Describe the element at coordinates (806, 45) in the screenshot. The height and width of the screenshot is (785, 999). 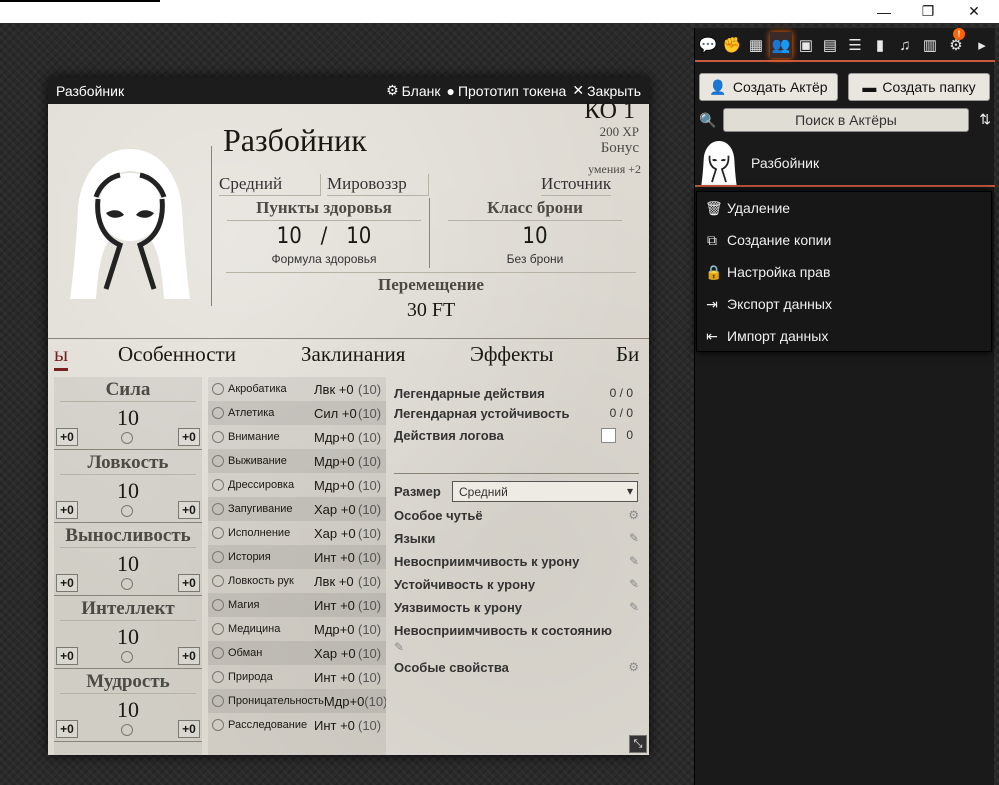
I see `items-suitcase-icon: ▣` at that location.